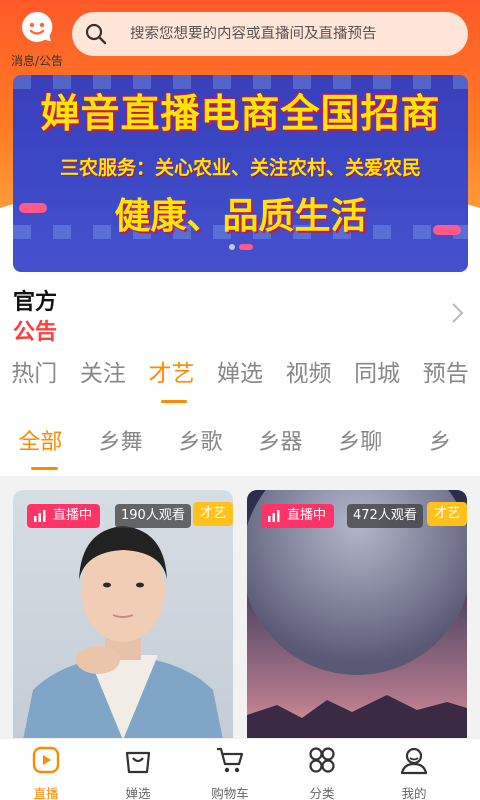 The image size is (480, 800). I want to click on banner-slogan: 健康、品质生活, so click(240, 216).